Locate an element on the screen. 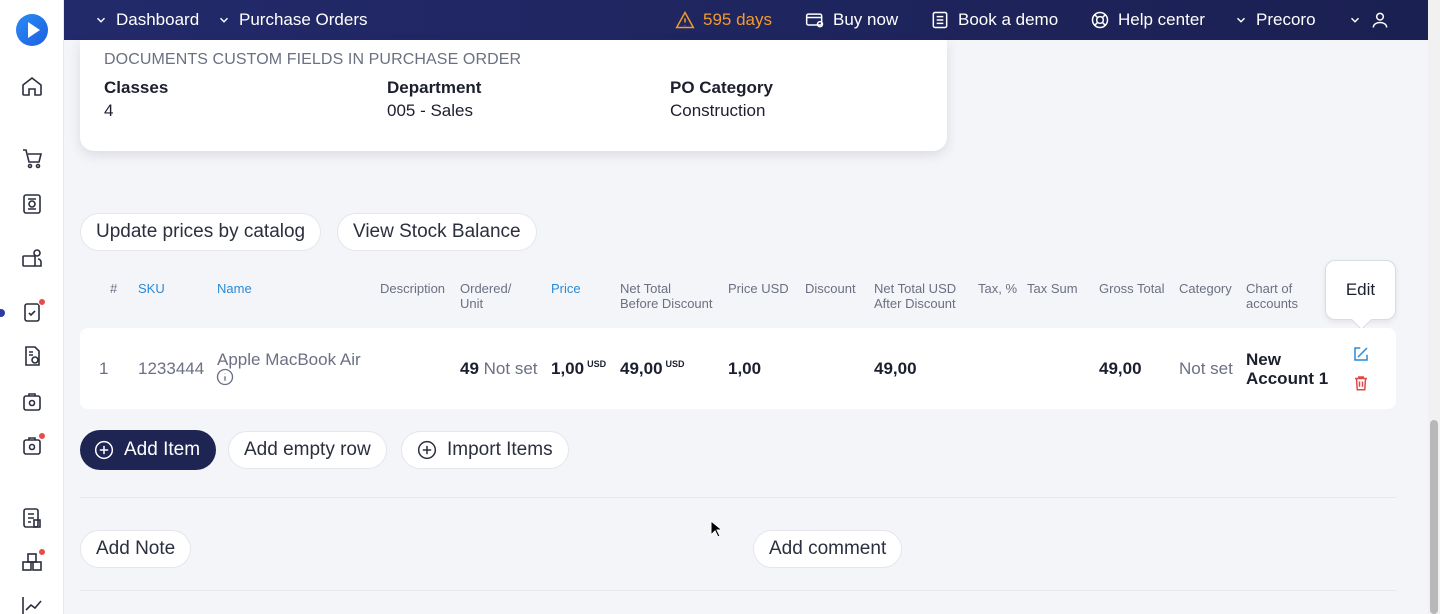 This screenshot has height=614, width=1440. budget-icon is located at coordinates (32, 518).